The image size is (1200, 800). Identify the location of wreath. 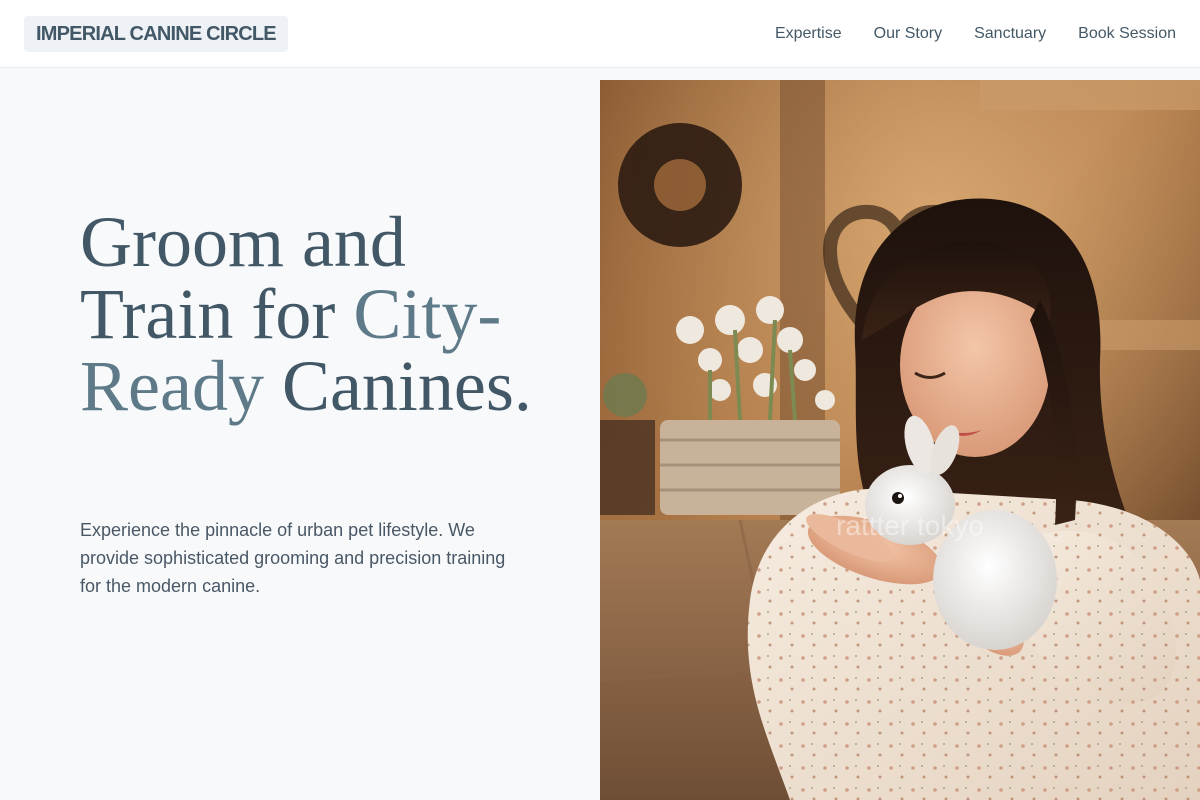
(680, 185).